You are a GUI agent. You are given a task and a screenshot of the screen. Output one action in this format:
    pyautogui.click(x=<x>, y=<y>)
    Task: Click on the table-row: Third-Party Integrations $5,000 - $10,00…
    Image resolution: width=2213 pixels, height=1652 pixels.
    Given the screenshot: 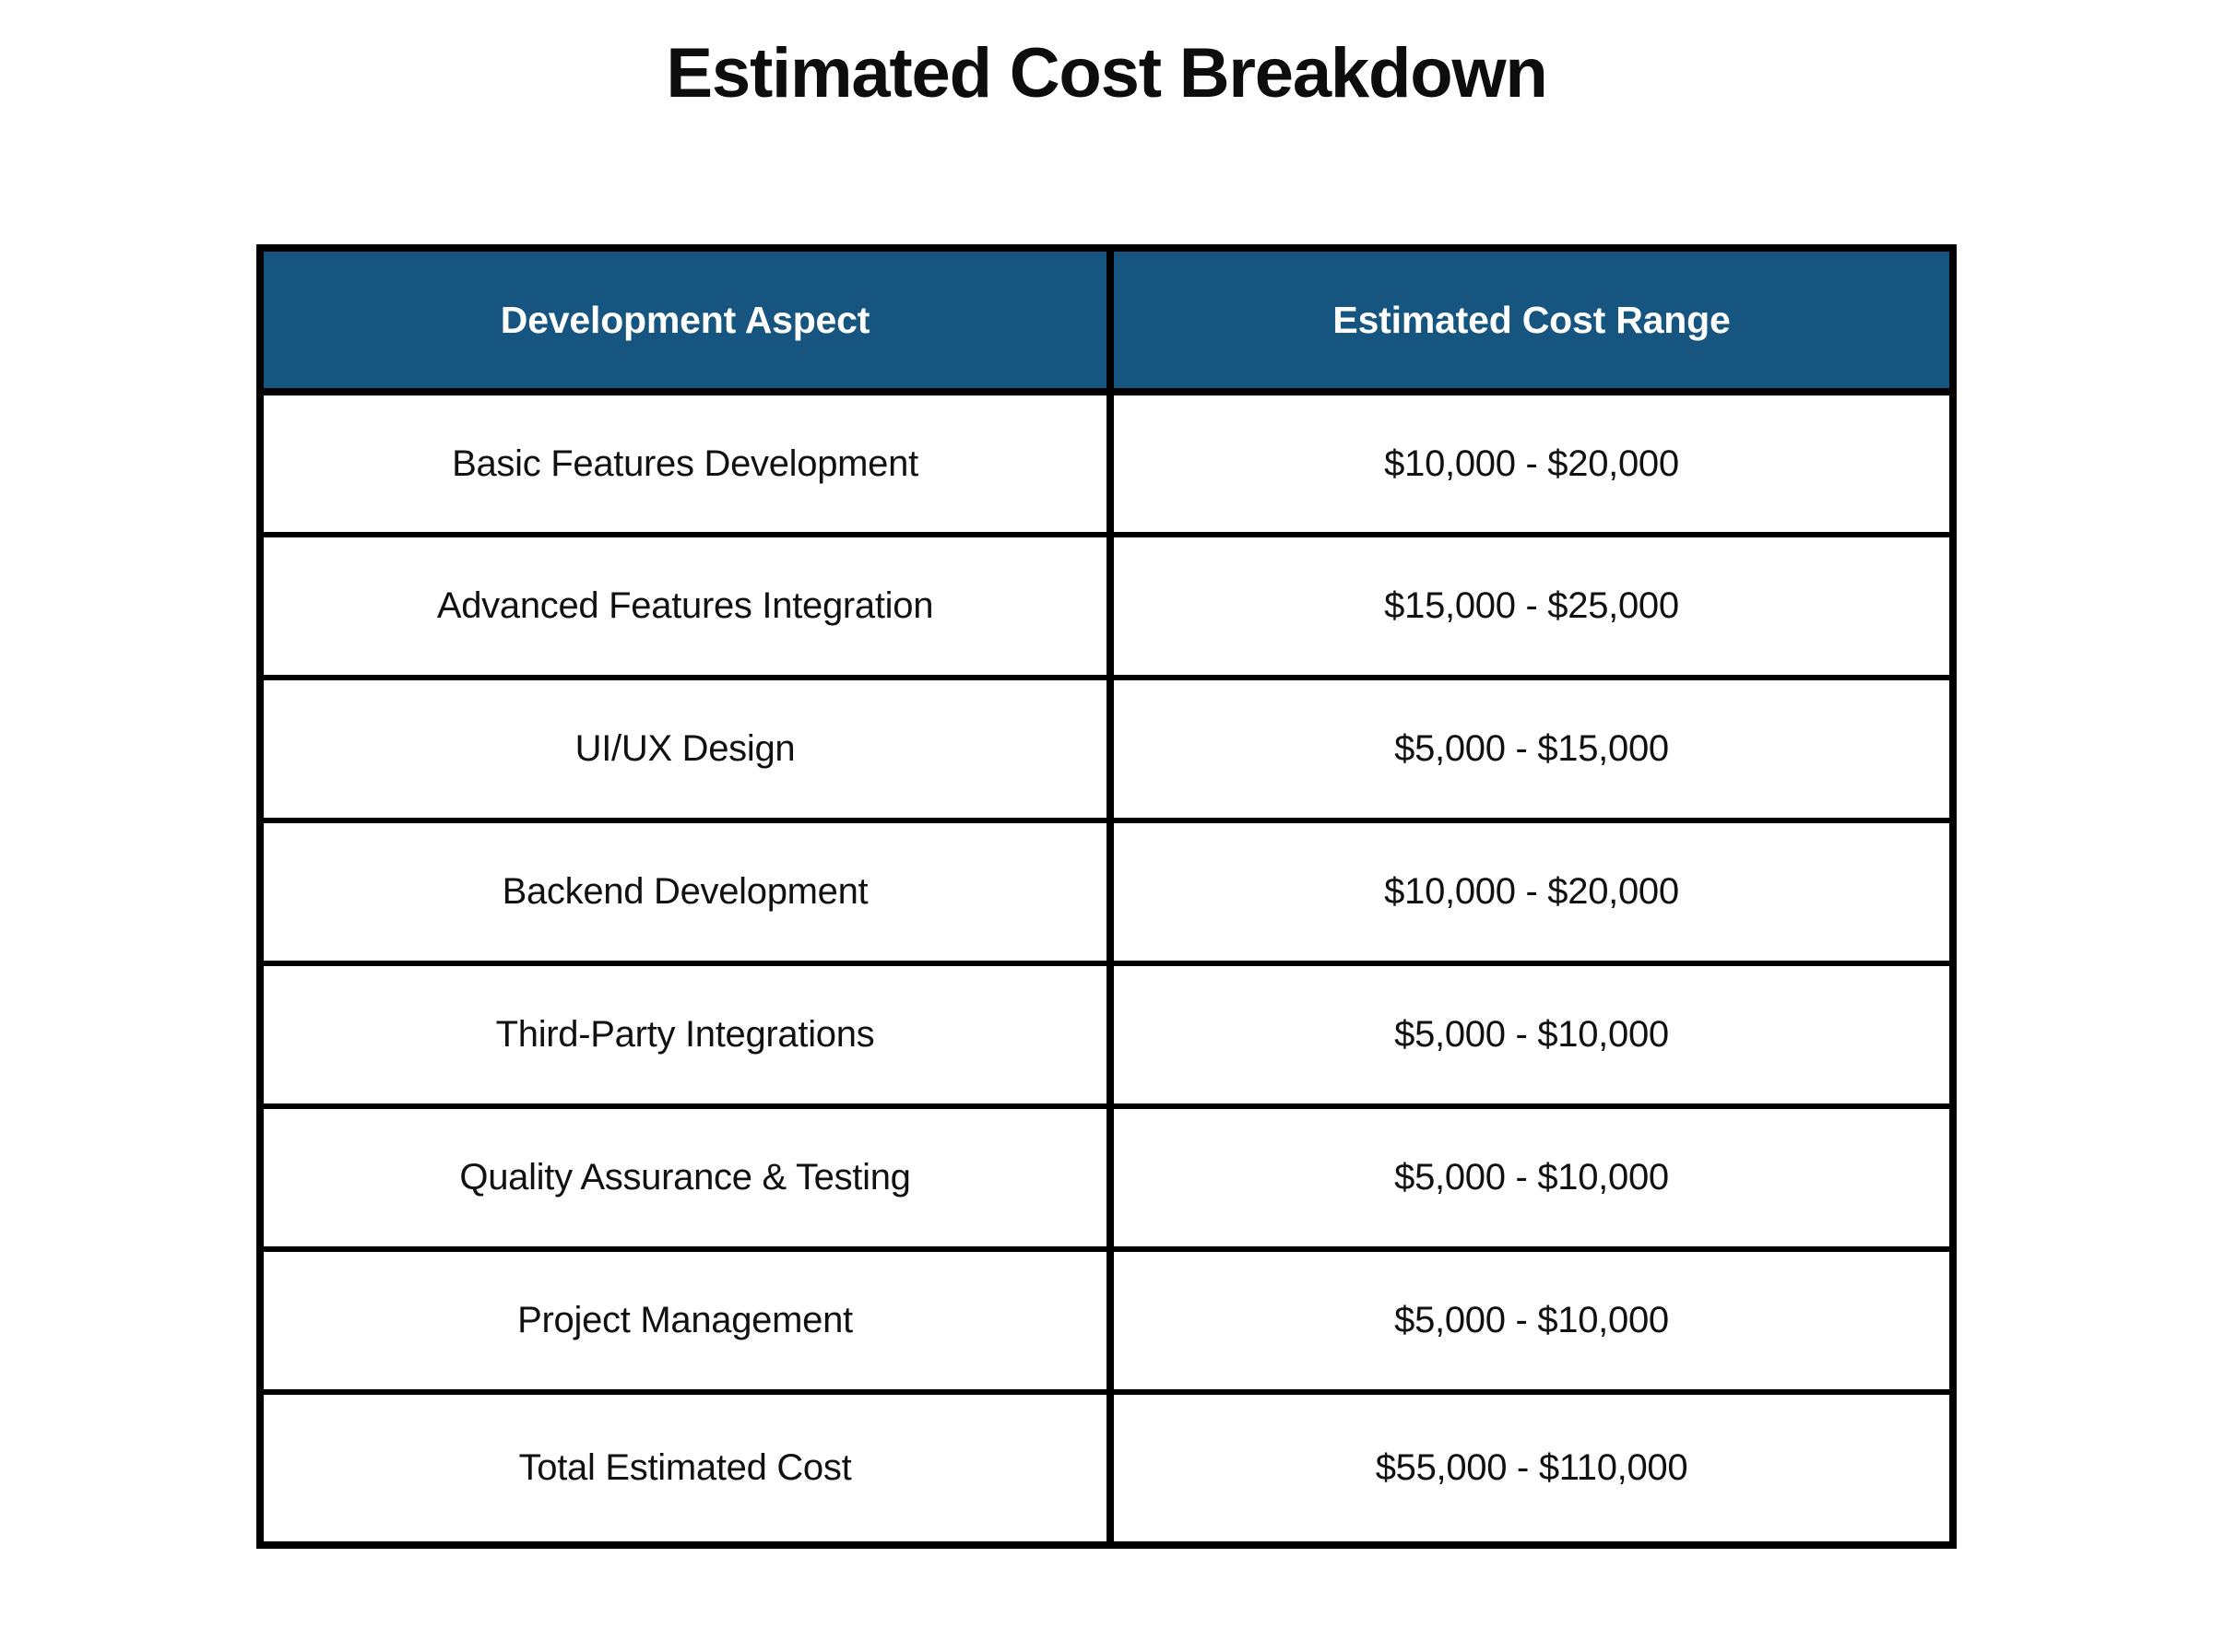 What is the action you would take?
    pyautogui.click(x=1106, y=1036)
    